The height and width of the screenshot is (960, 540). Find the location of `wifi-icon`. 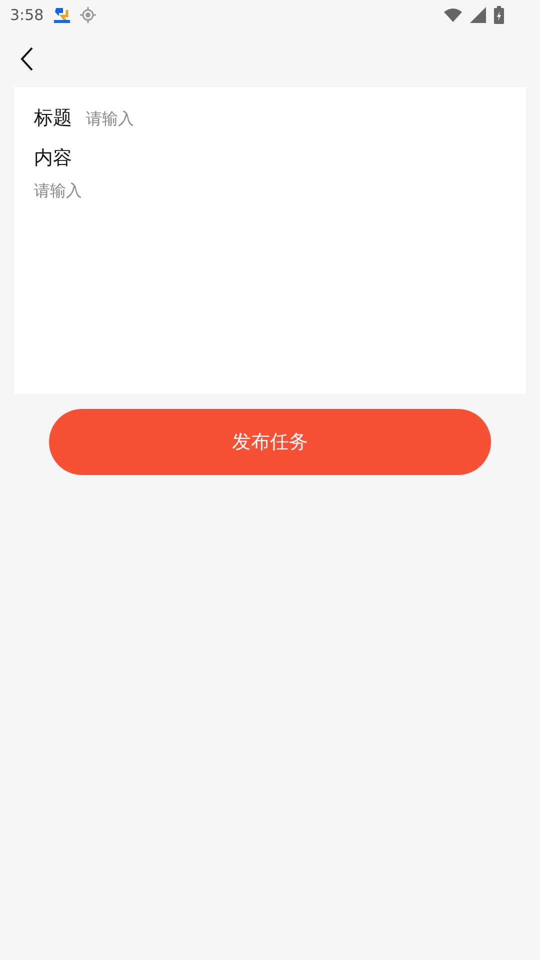

wifi-icon is located at coordinates (453, 15).